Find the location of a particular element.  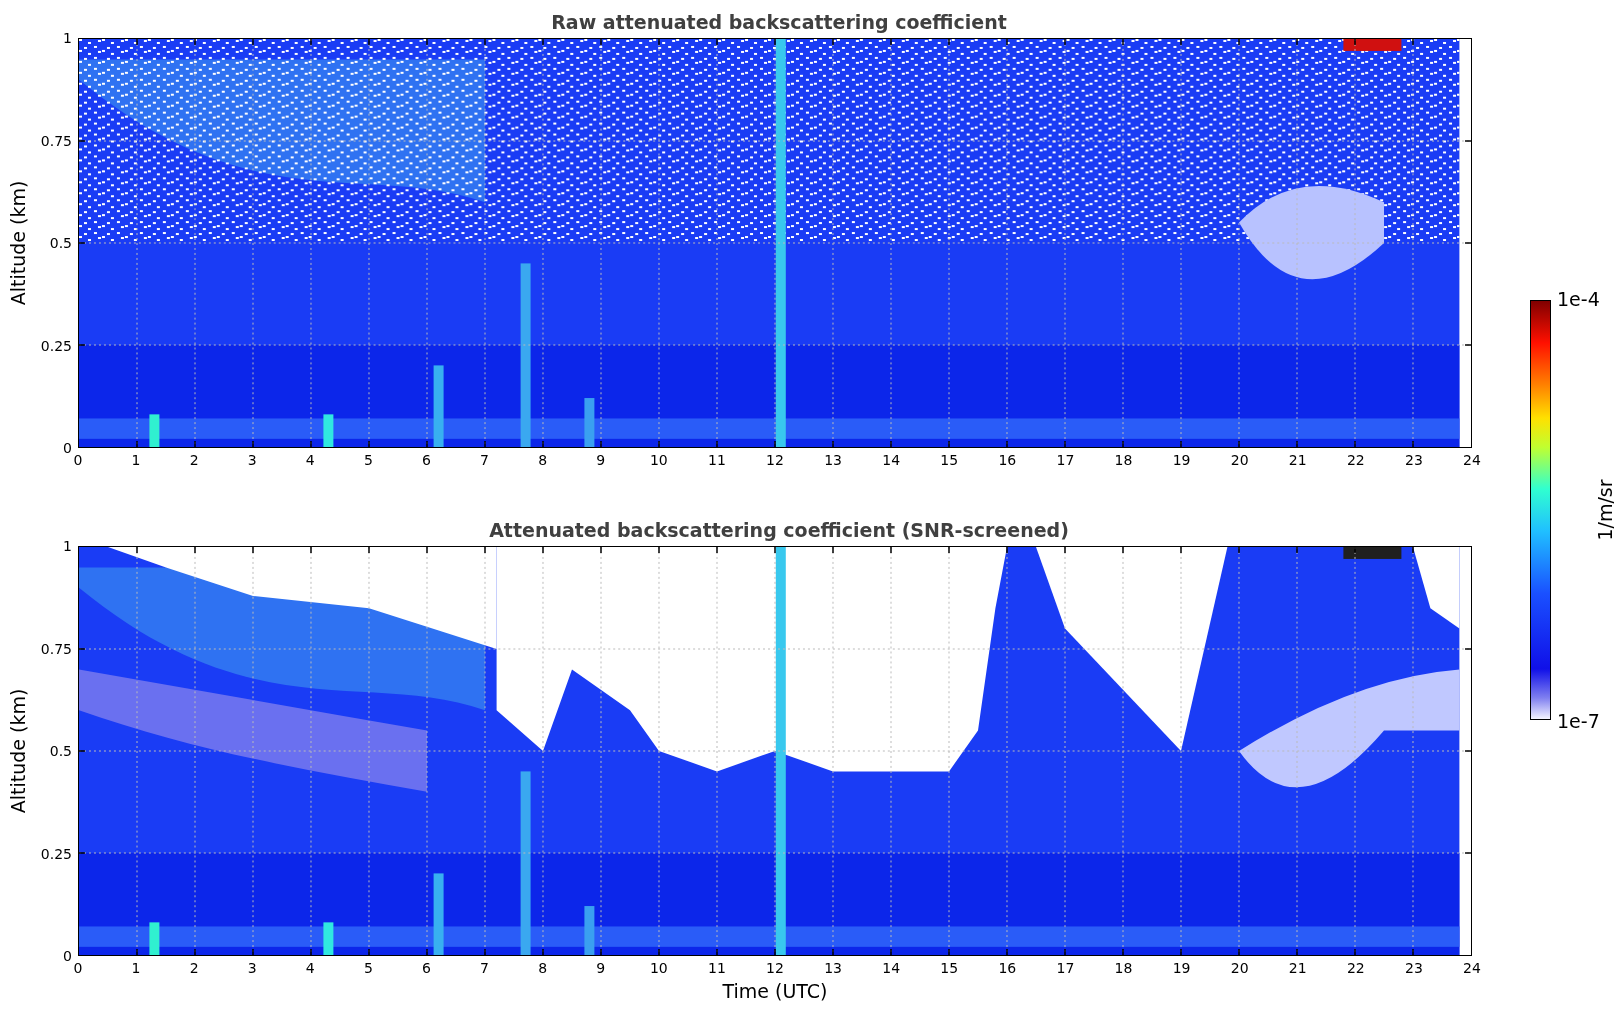

colorbar-min-label: 1e-7 is located at coordinates (1578, 721).